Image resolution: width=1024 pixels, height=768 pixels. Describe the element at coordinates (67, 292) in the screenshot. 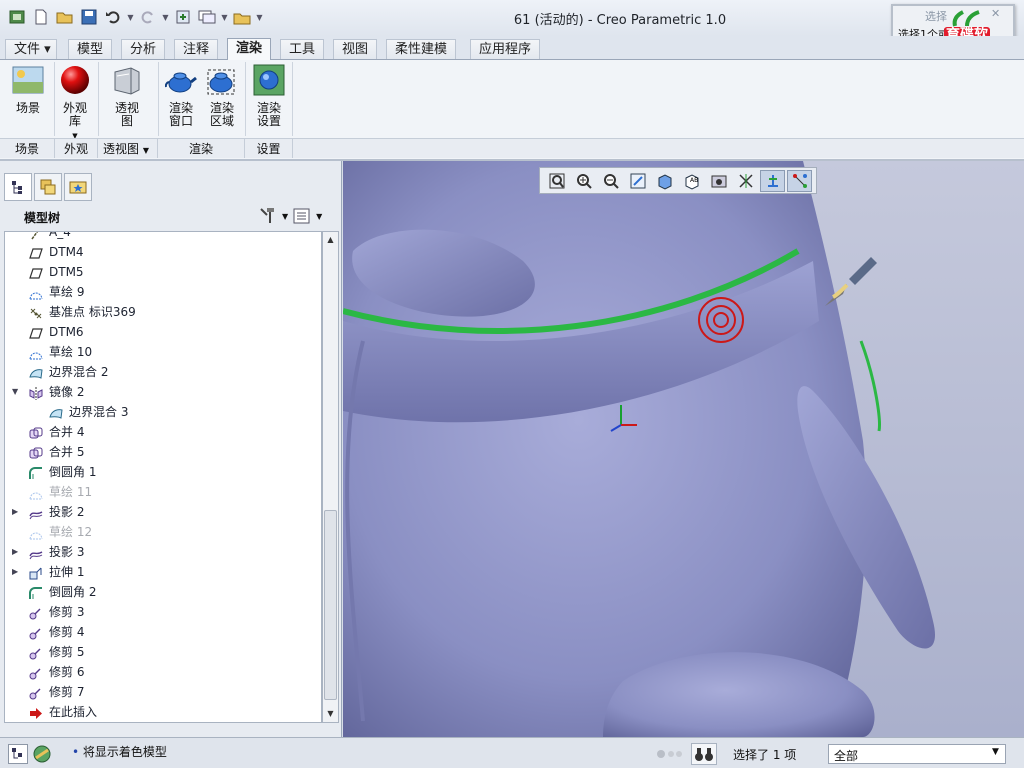

I see `tree-item-label: 草绘 9` at that location.